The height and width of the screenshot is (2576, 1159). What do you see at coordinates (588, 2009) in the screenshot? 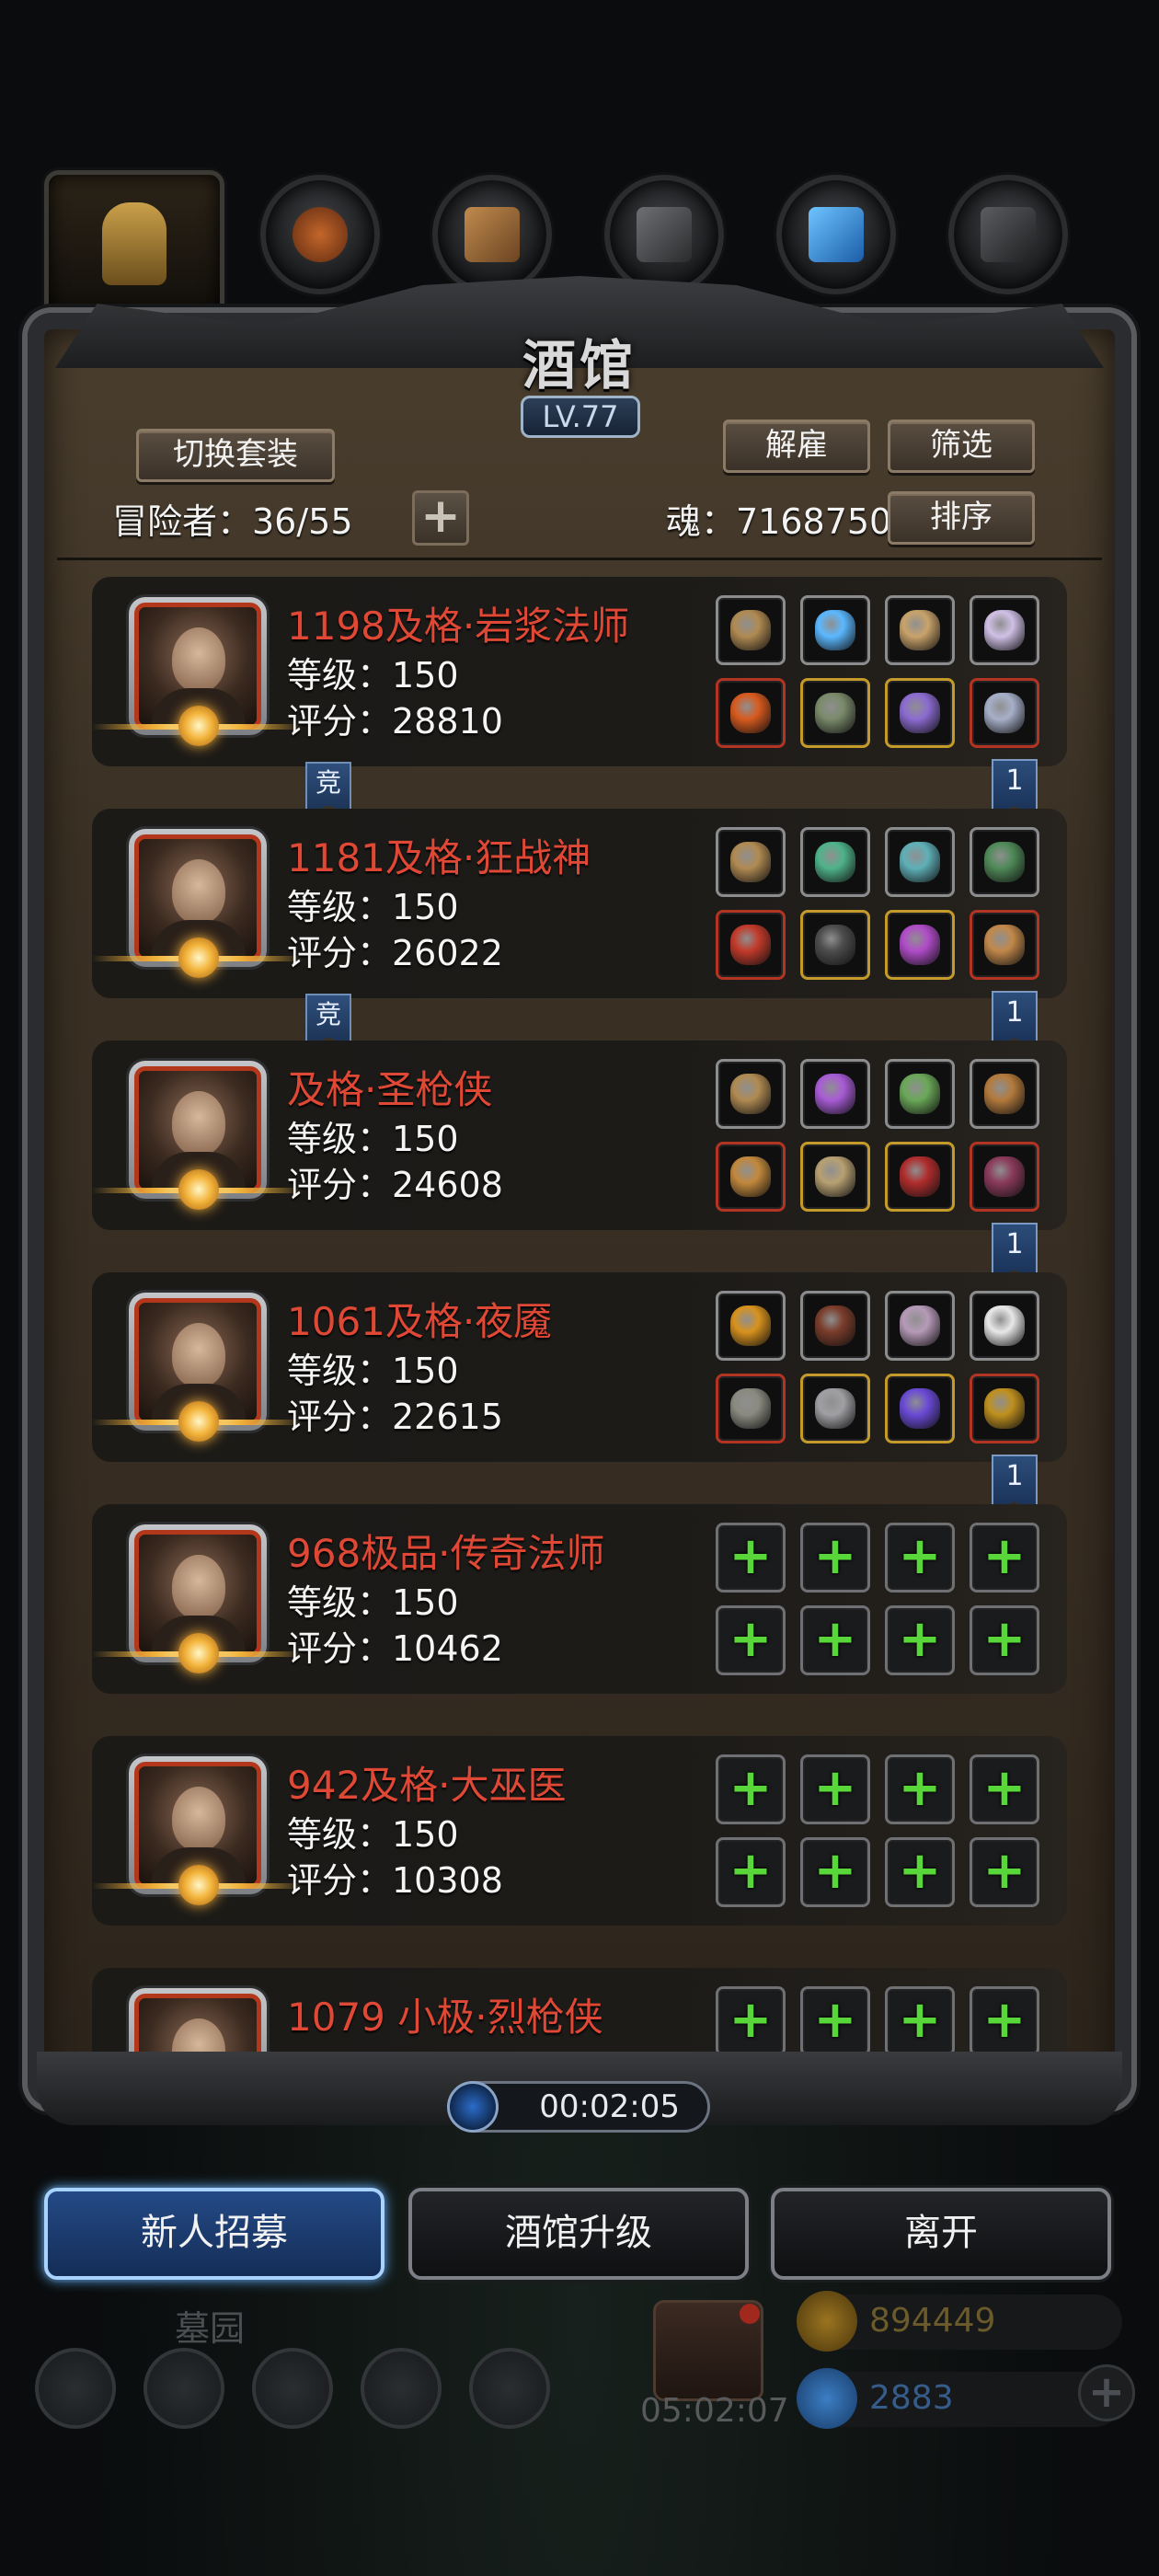
I see `hero-card: 1079 小极·烈枪侠 + + + +` at bounding box center [588, 2009].